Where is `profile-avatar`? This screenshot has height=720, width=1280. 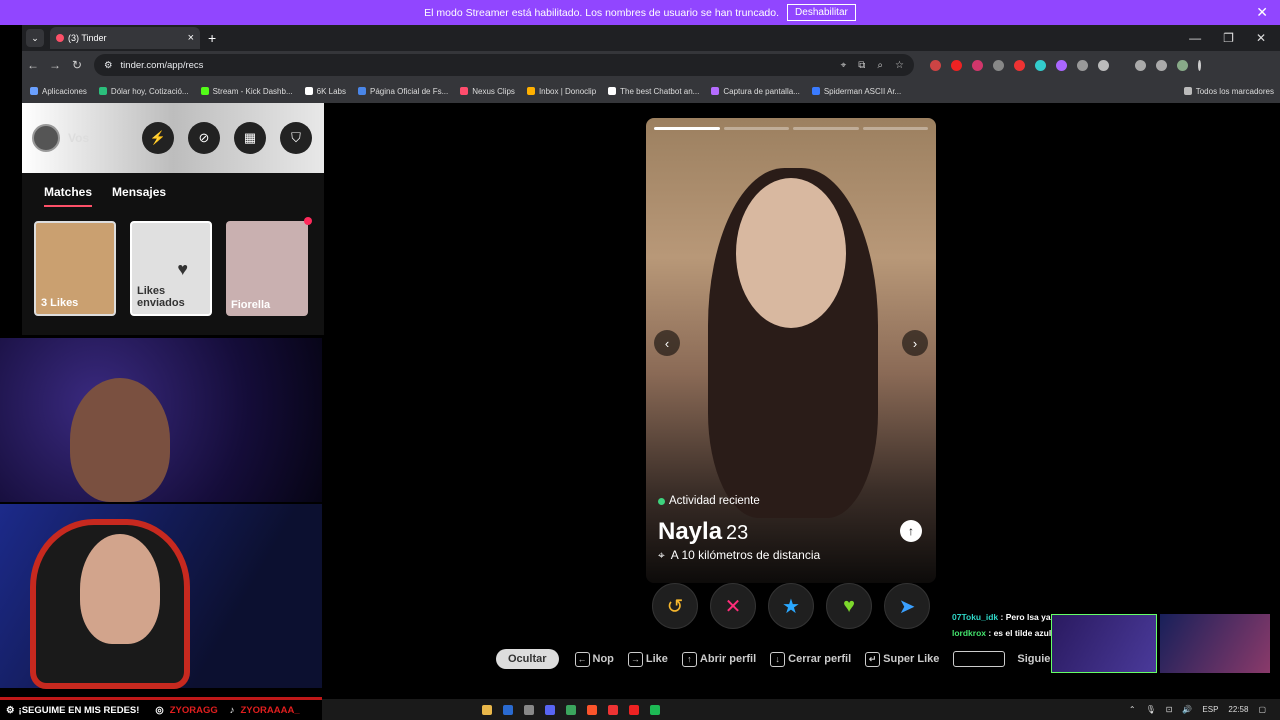 profile-avatar is located at coordinates (1182, 65).